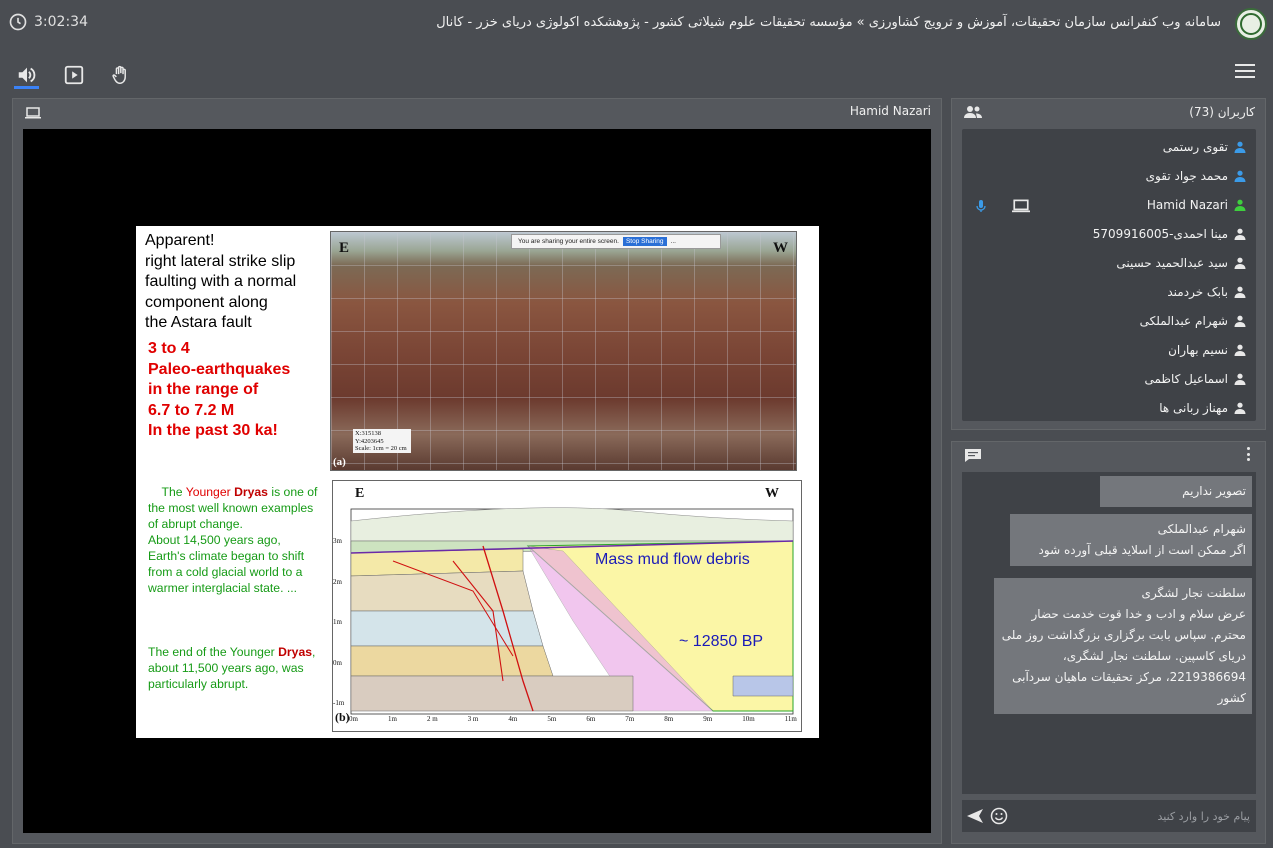  What do you see at coordinates (1176, 491) in the screenshot?
I see `chat-message: تصویر نداریم` at bounding box center [1176, 491].